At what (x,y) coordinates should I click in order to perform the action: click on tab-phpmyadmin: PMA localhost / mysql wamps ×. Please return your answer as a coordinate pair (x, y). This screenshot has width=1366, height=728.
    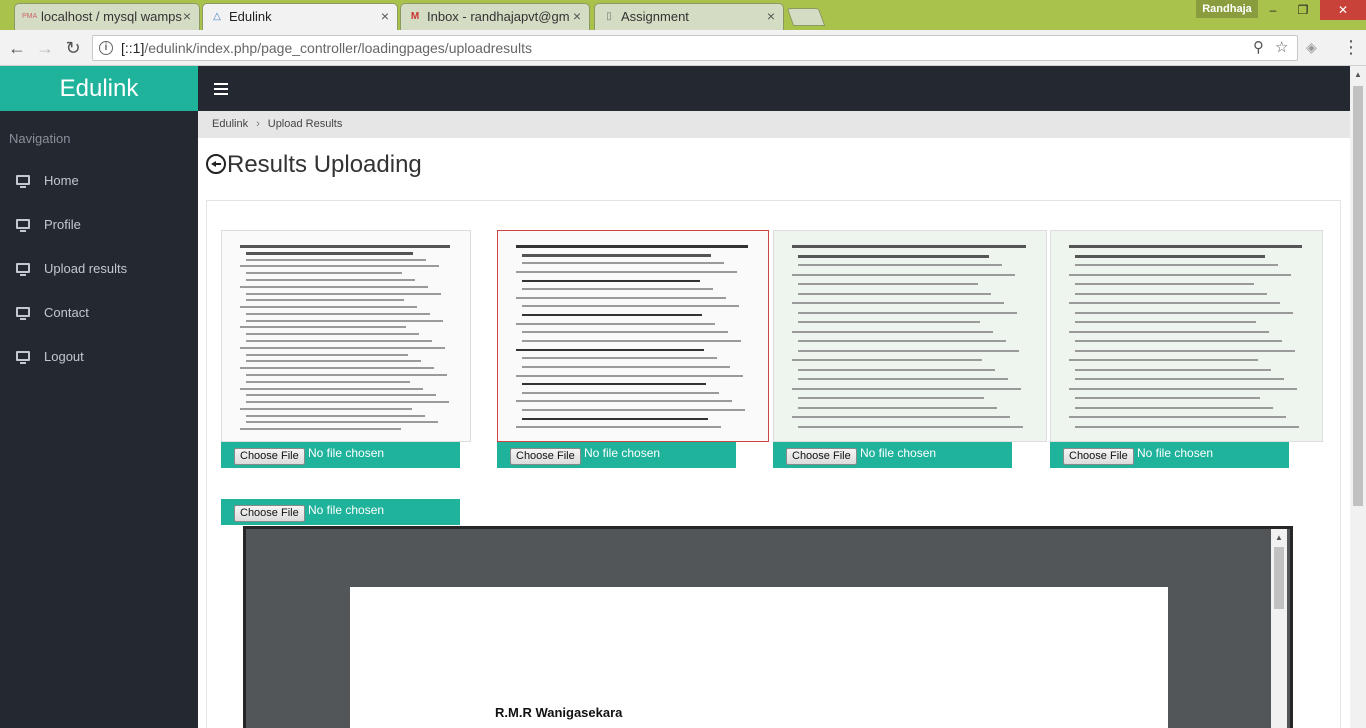
    Looking at the image, I should click on (107, 16).